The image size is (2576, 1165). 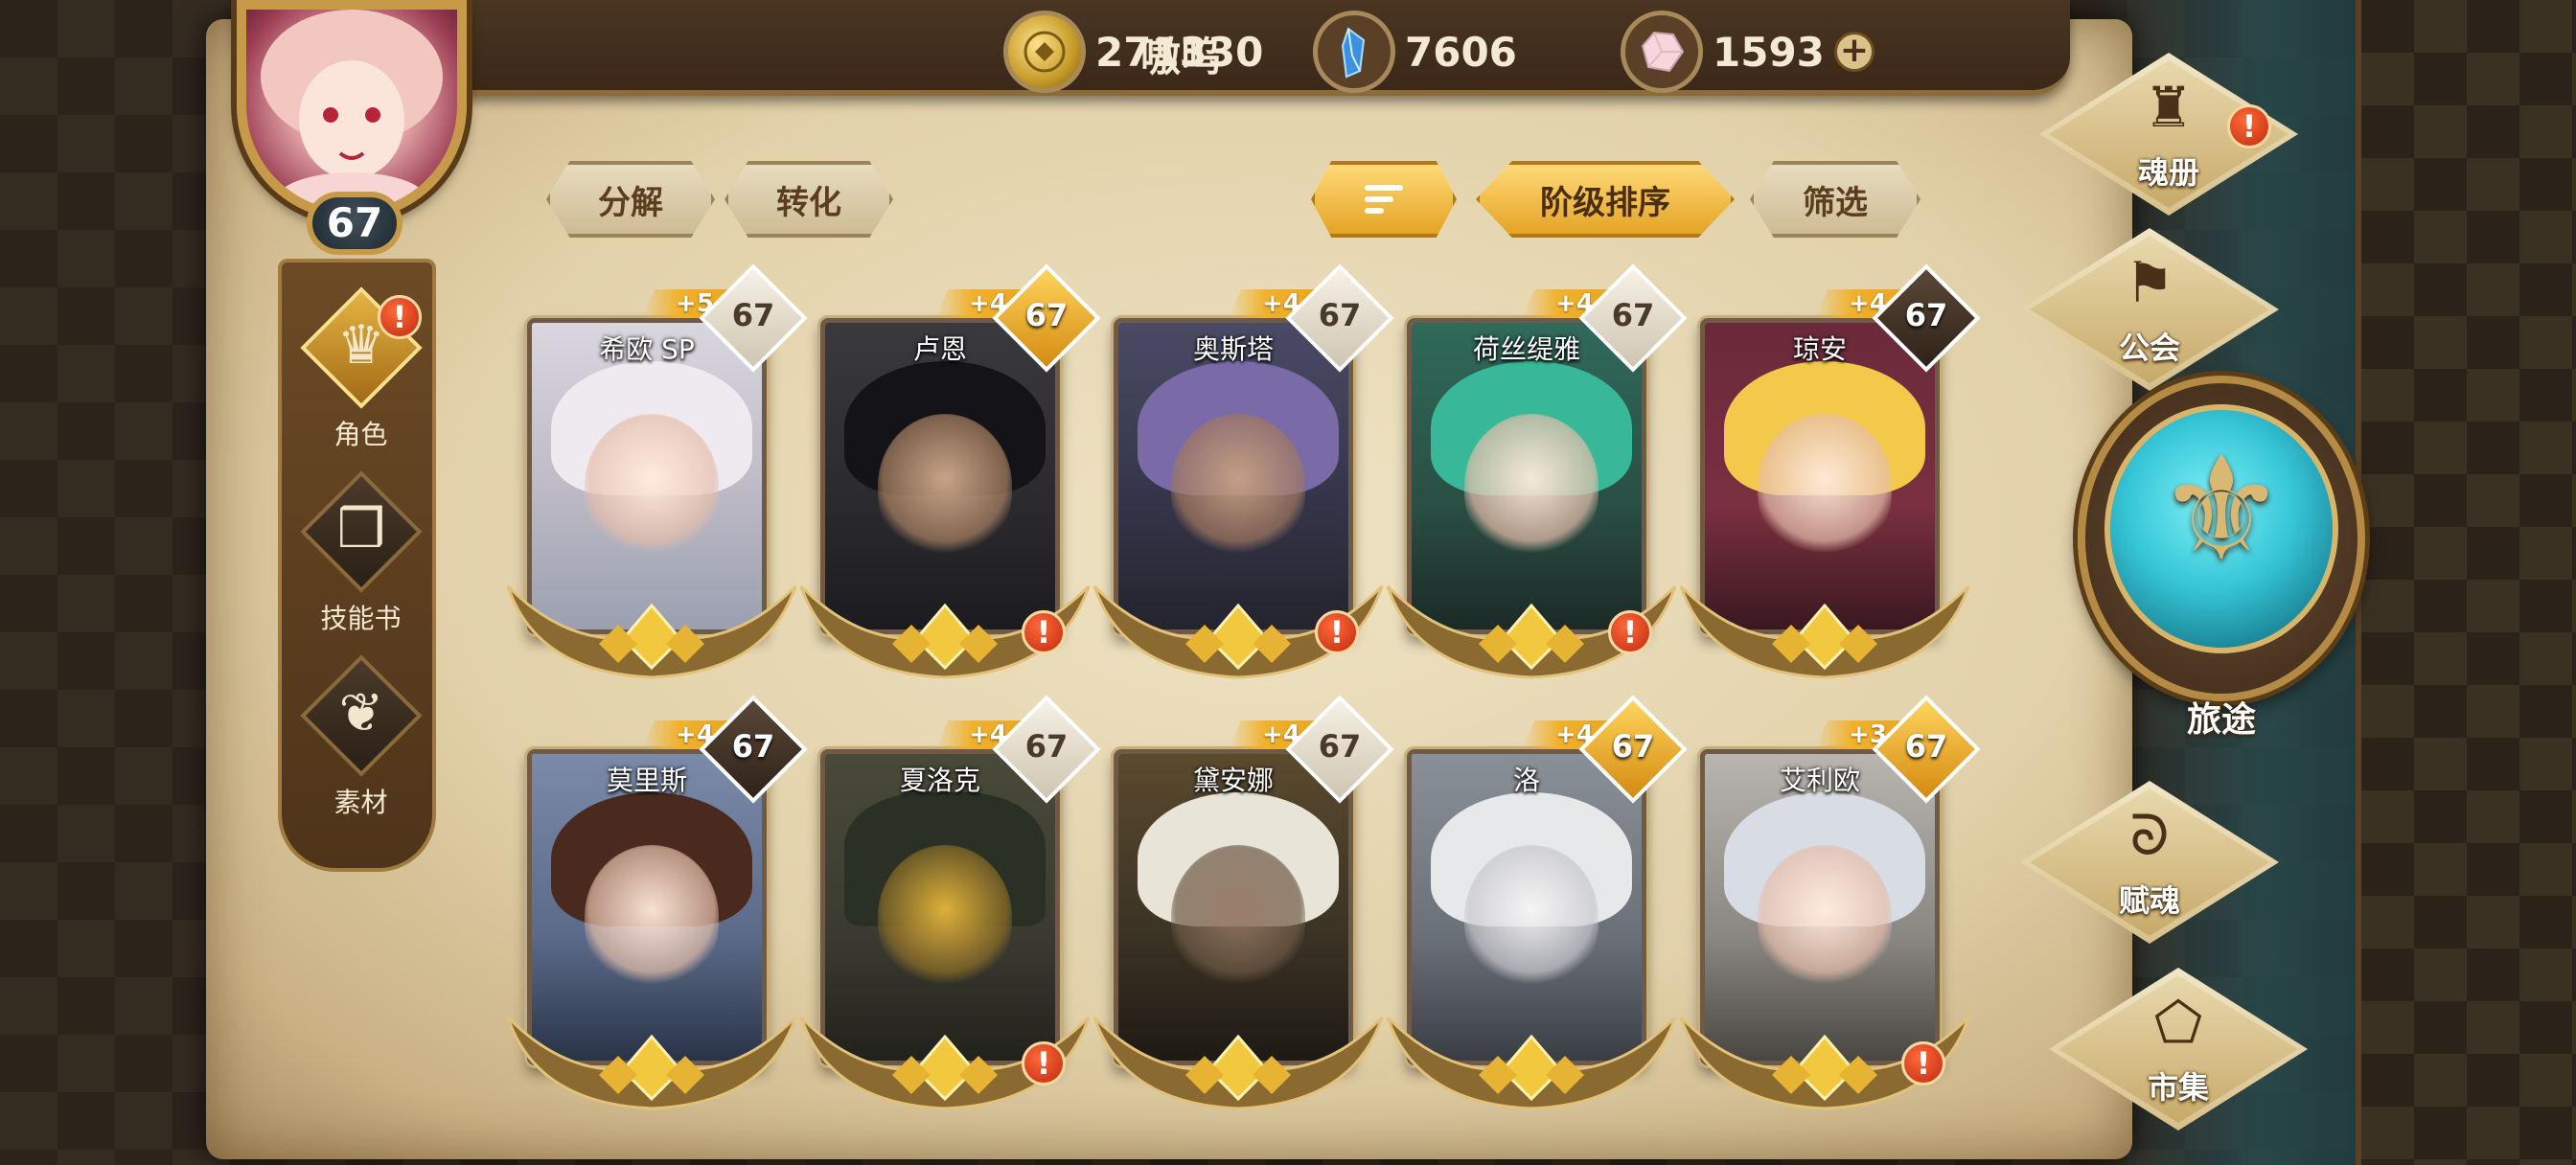 What do you see at coordinates (1461, 52) in the screenshot?
I see `crystal-amount: 7606` at bounding box center [1461, 52].